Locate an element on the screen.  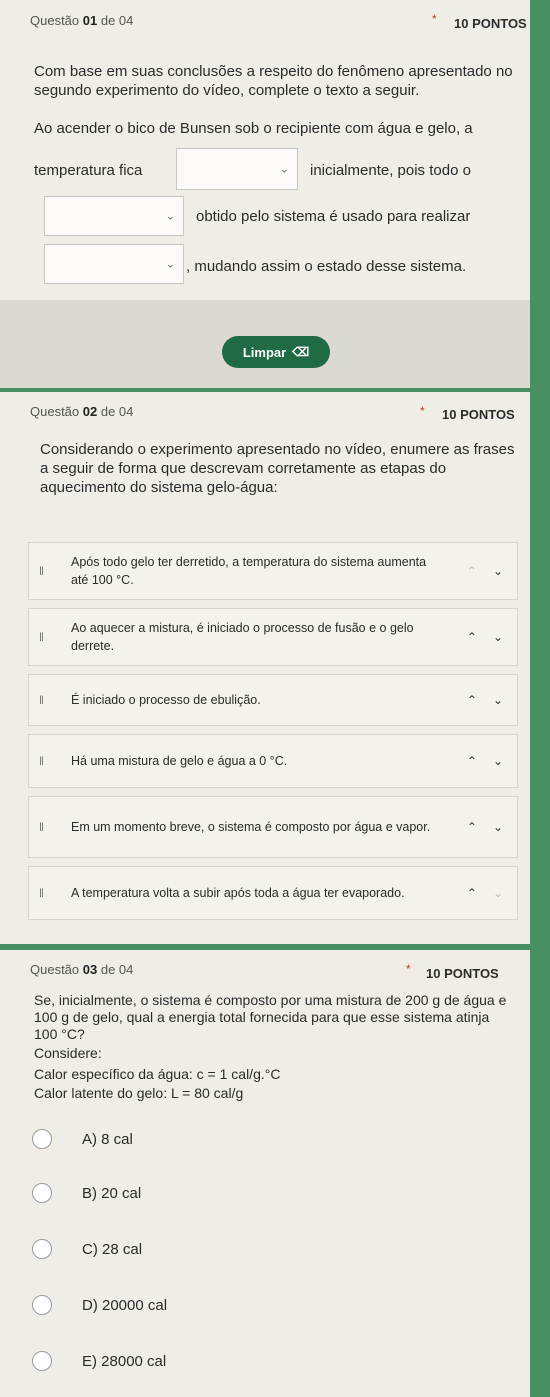
option-b: B) 20 cal is located at coordinates (86, 1193).